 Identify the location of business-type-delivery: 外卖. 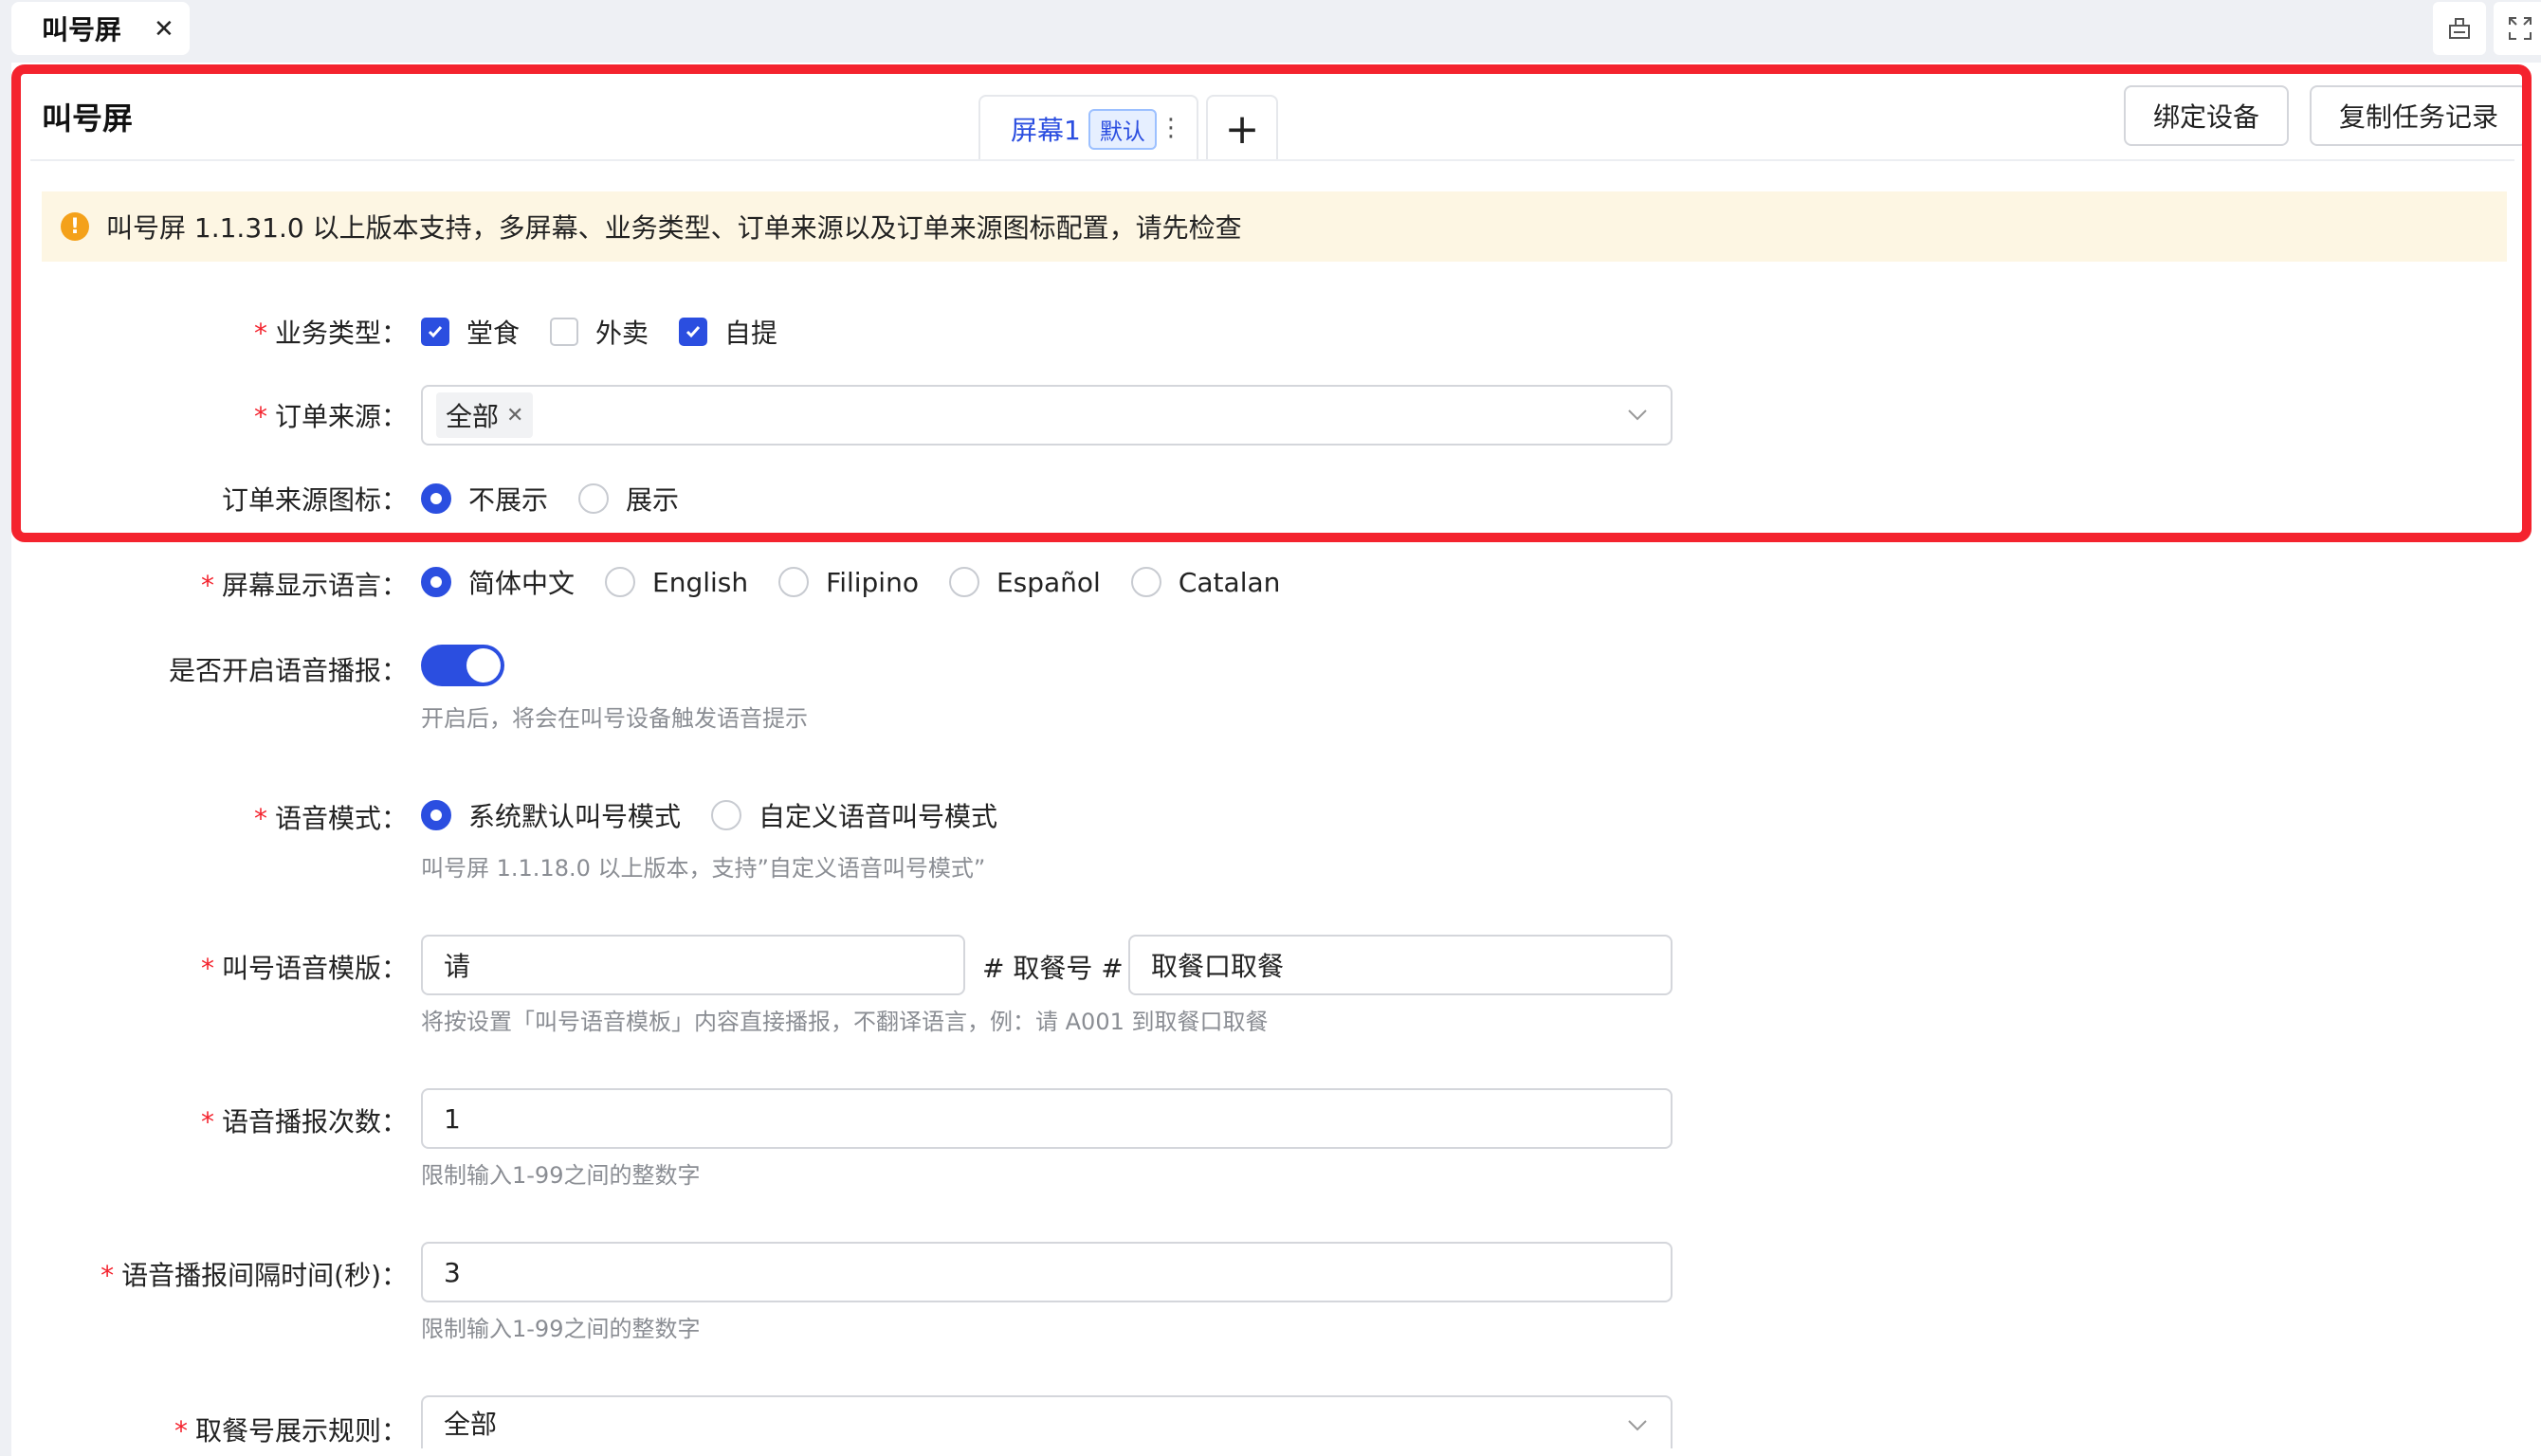
(599, 332).